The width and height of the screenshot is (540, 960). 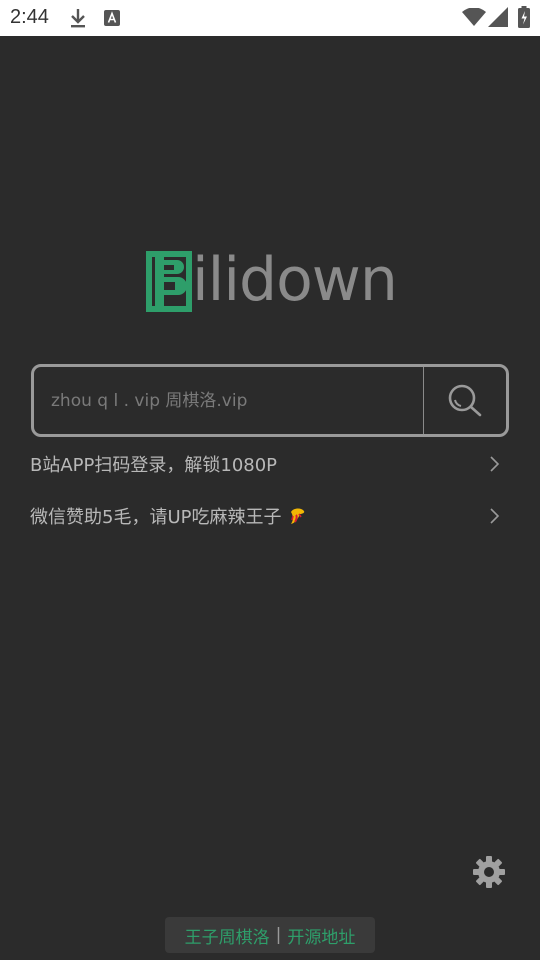 I want to click on status-bar: 2:44, so click(x=270, y=18).